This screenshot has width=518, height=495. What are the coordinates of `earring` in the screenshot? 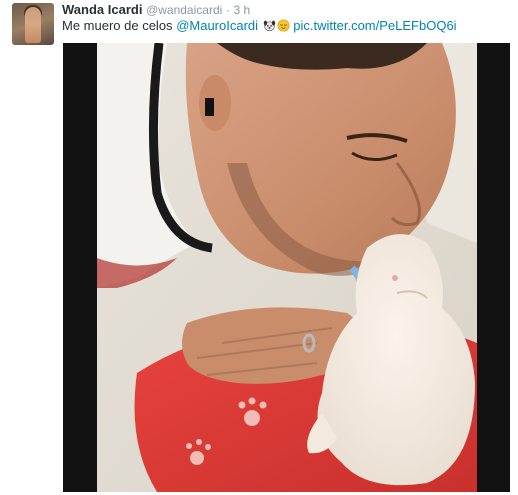 It's located at (209, 107).